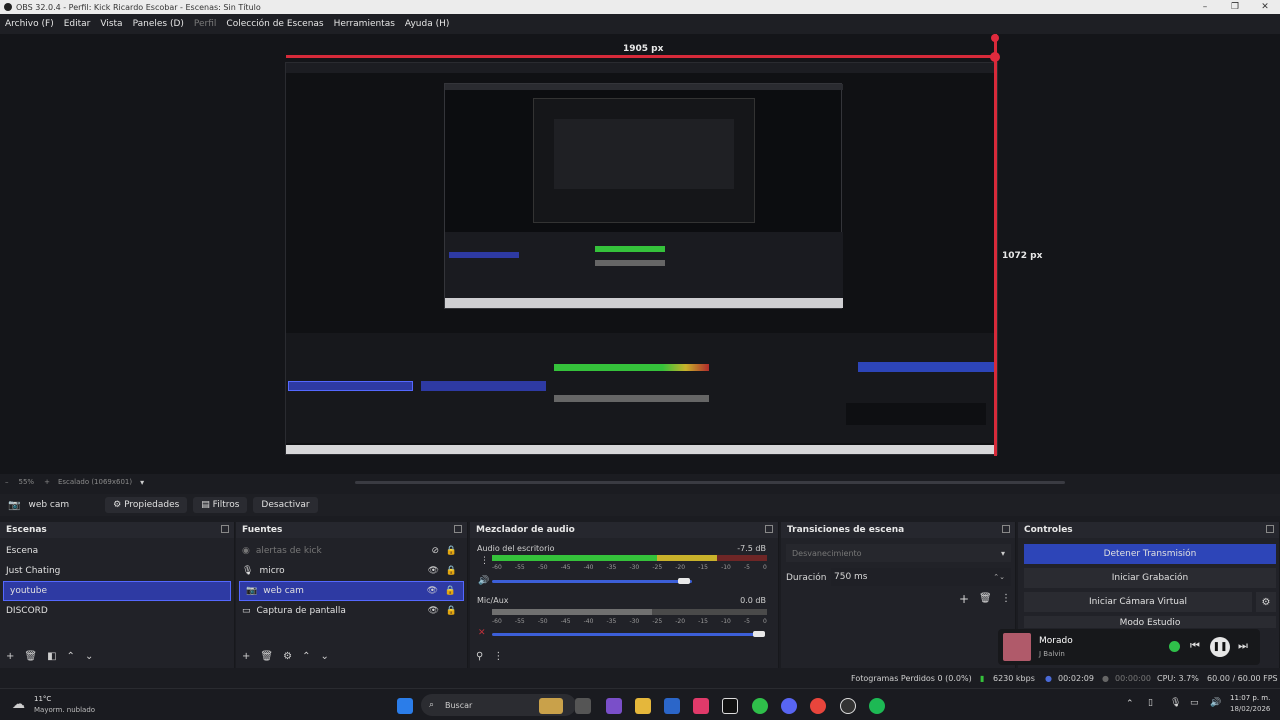  What do you see at coordinates (1138, 602) in the screenshot?
I see `virtual-camera-button: Iniciar Cámara Virtual` at bounding box center [1138, 602].